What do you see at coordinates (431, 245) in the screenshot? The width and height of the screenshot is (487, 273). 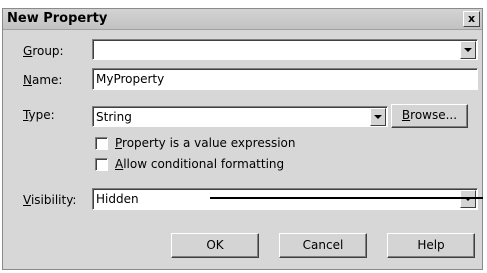 I see `help-button: Help` at bounding box center [431, 245].